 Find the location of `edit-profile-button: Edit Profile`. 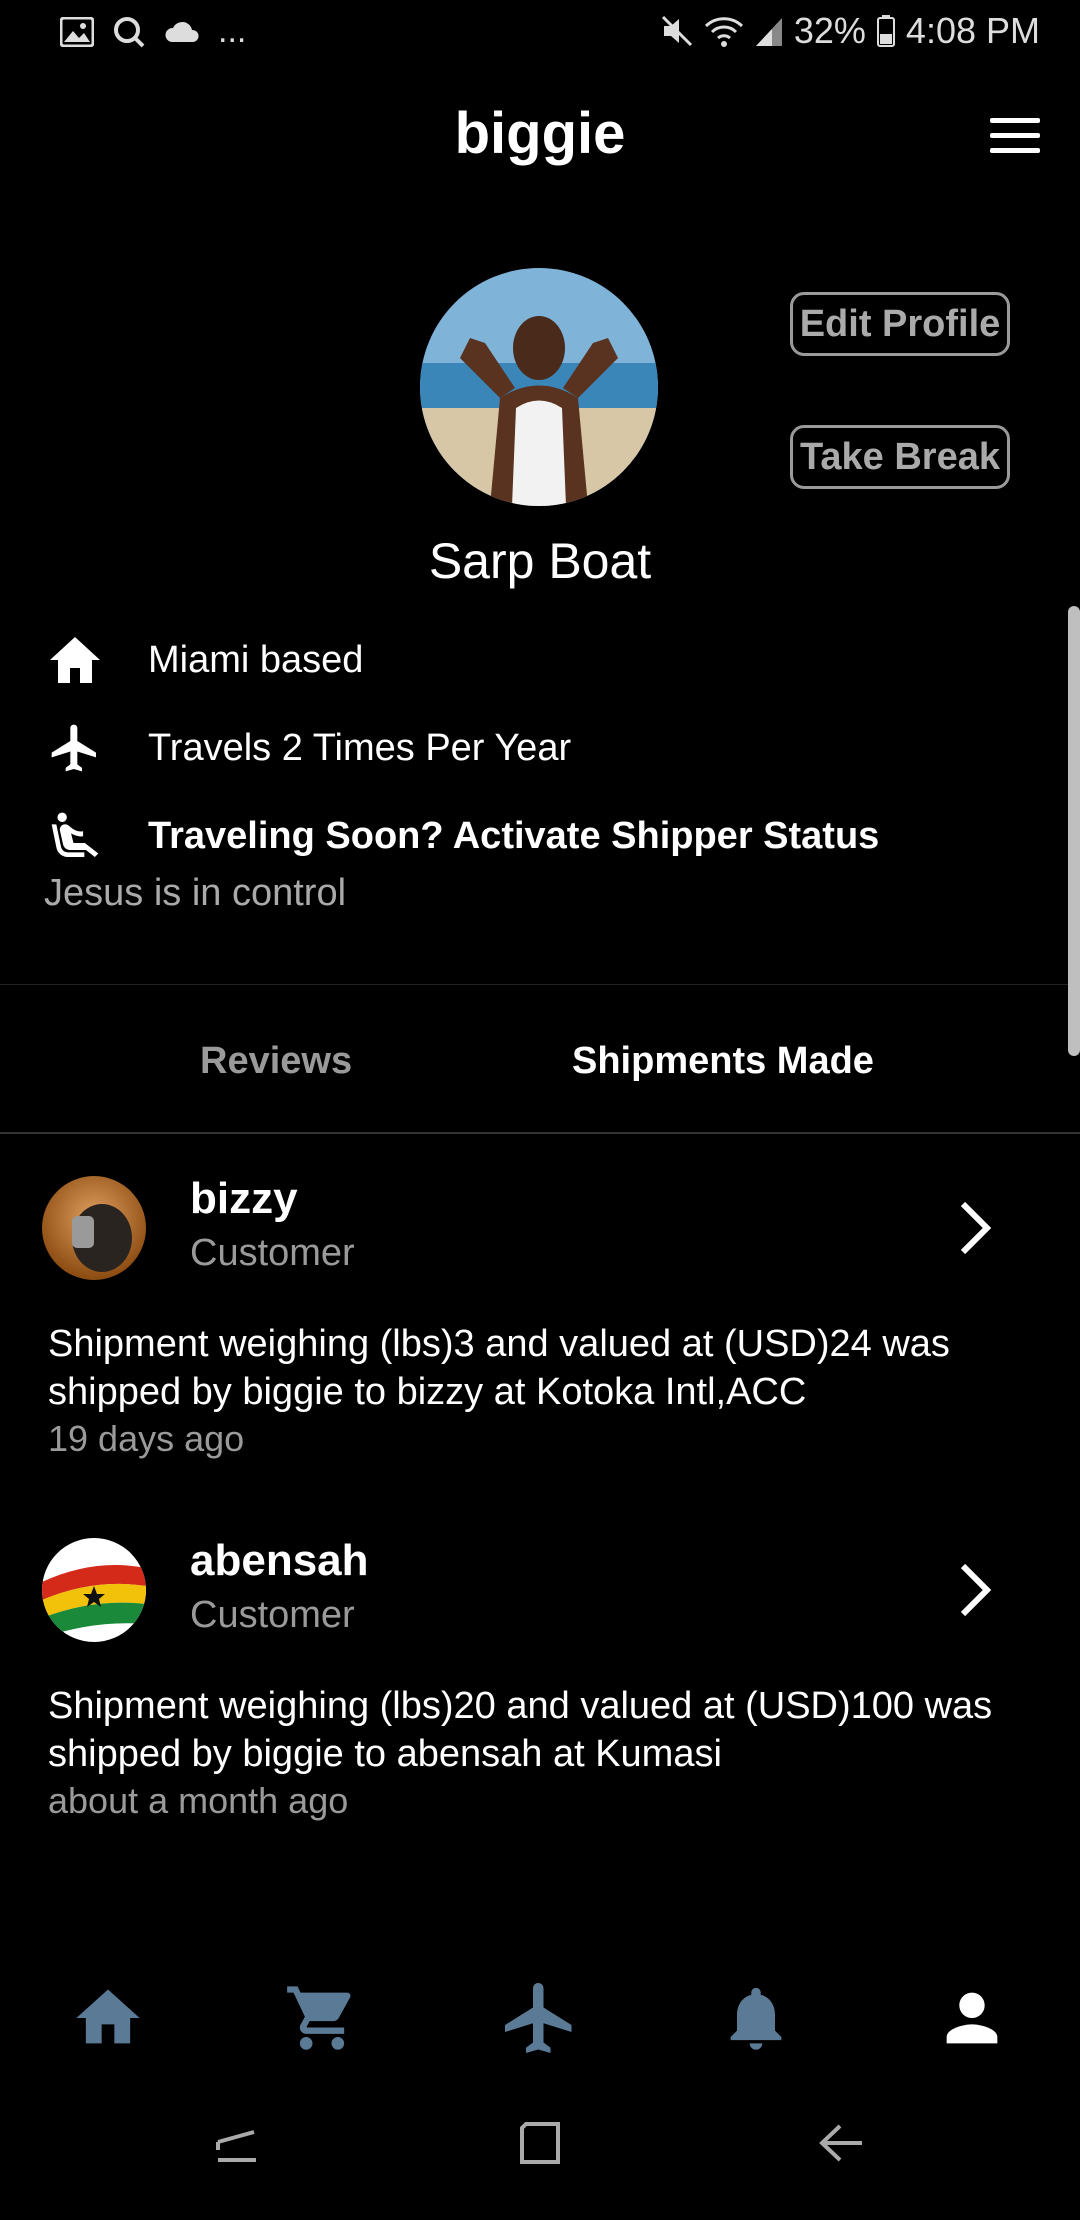

edit-profile-button: Edit Profile is located at coordinates (900, 324).